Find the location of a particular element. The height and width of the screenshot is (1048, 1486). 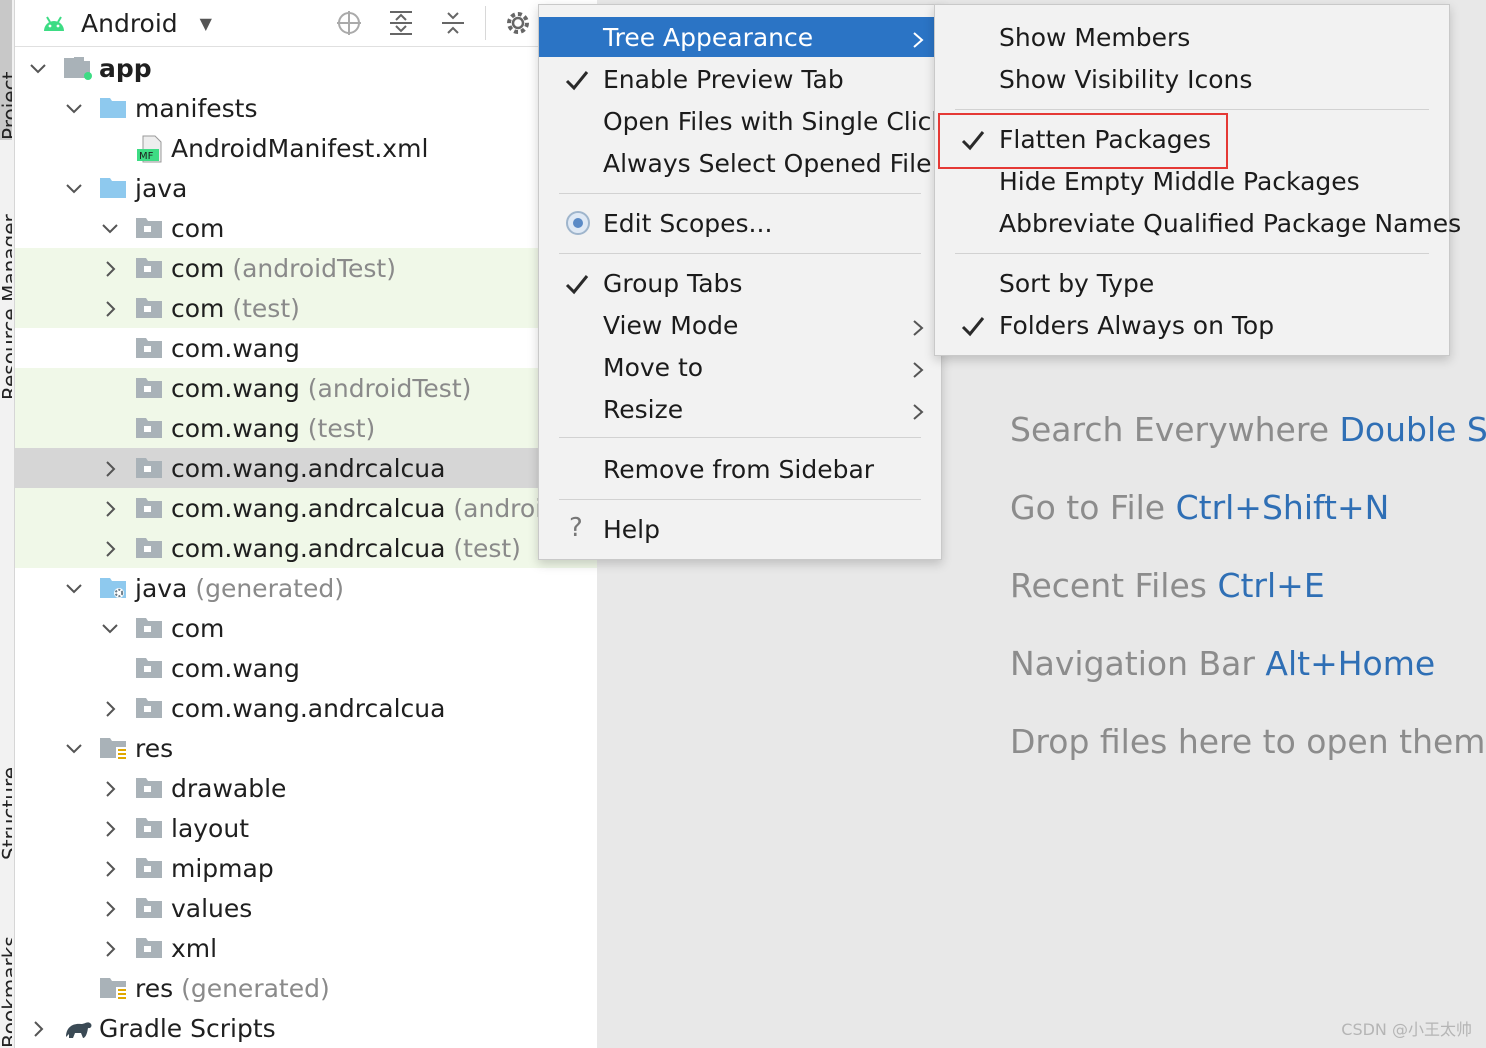

tool-tab-project: Project is located at coordinates (6, 70).